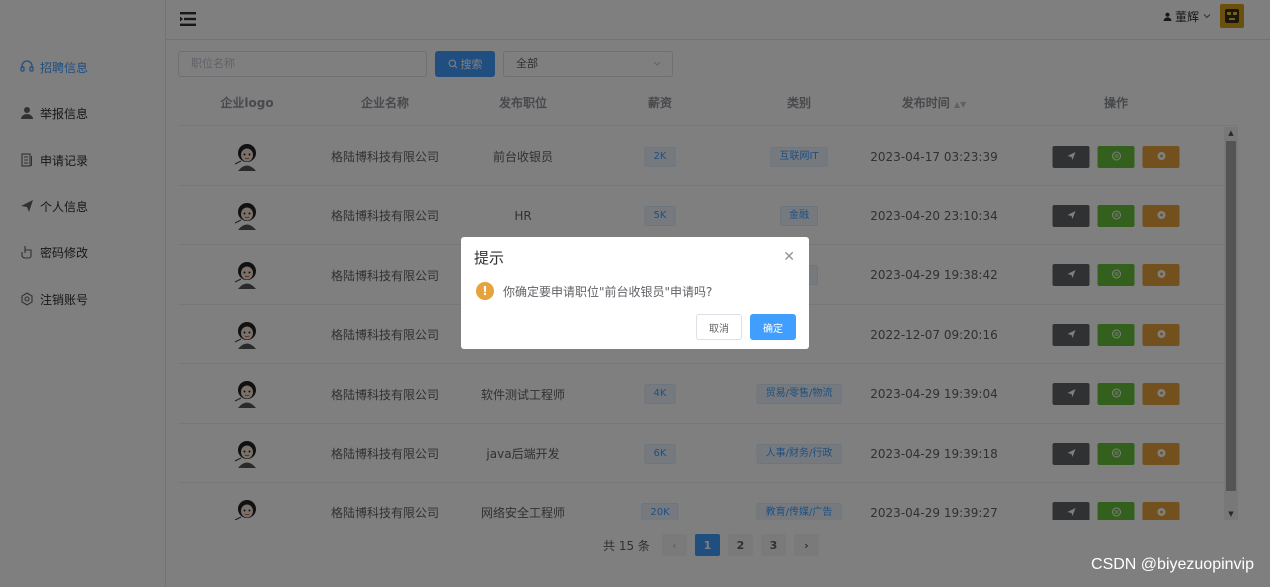 The image size is (1270, 587). Describe the element at coordinates (1172, 564) in the screenshot. I see `watermark: CSDN @biyezuopinvip` at that location.